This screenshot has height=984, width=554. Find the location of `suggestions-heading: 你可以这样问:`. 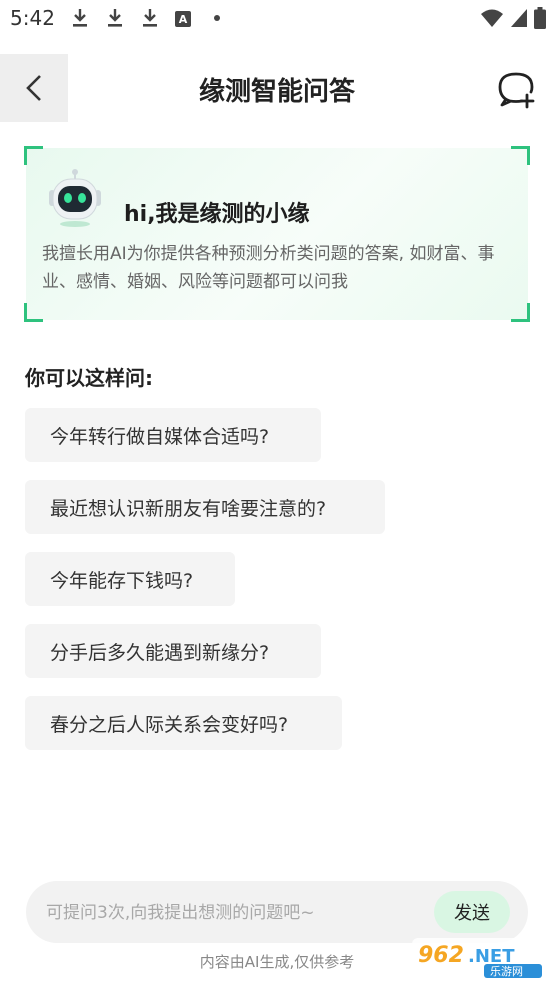

suggestions-heading: 你可以这样问: is located at coordinates (89, 378).